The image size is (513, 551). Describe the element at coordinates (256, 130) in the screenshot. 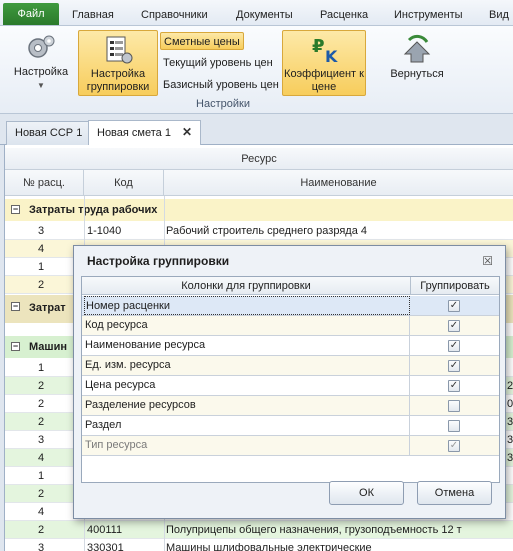

I see `document-tabs: Новая ССР 1 Новая смета 1 ✕` at that location.